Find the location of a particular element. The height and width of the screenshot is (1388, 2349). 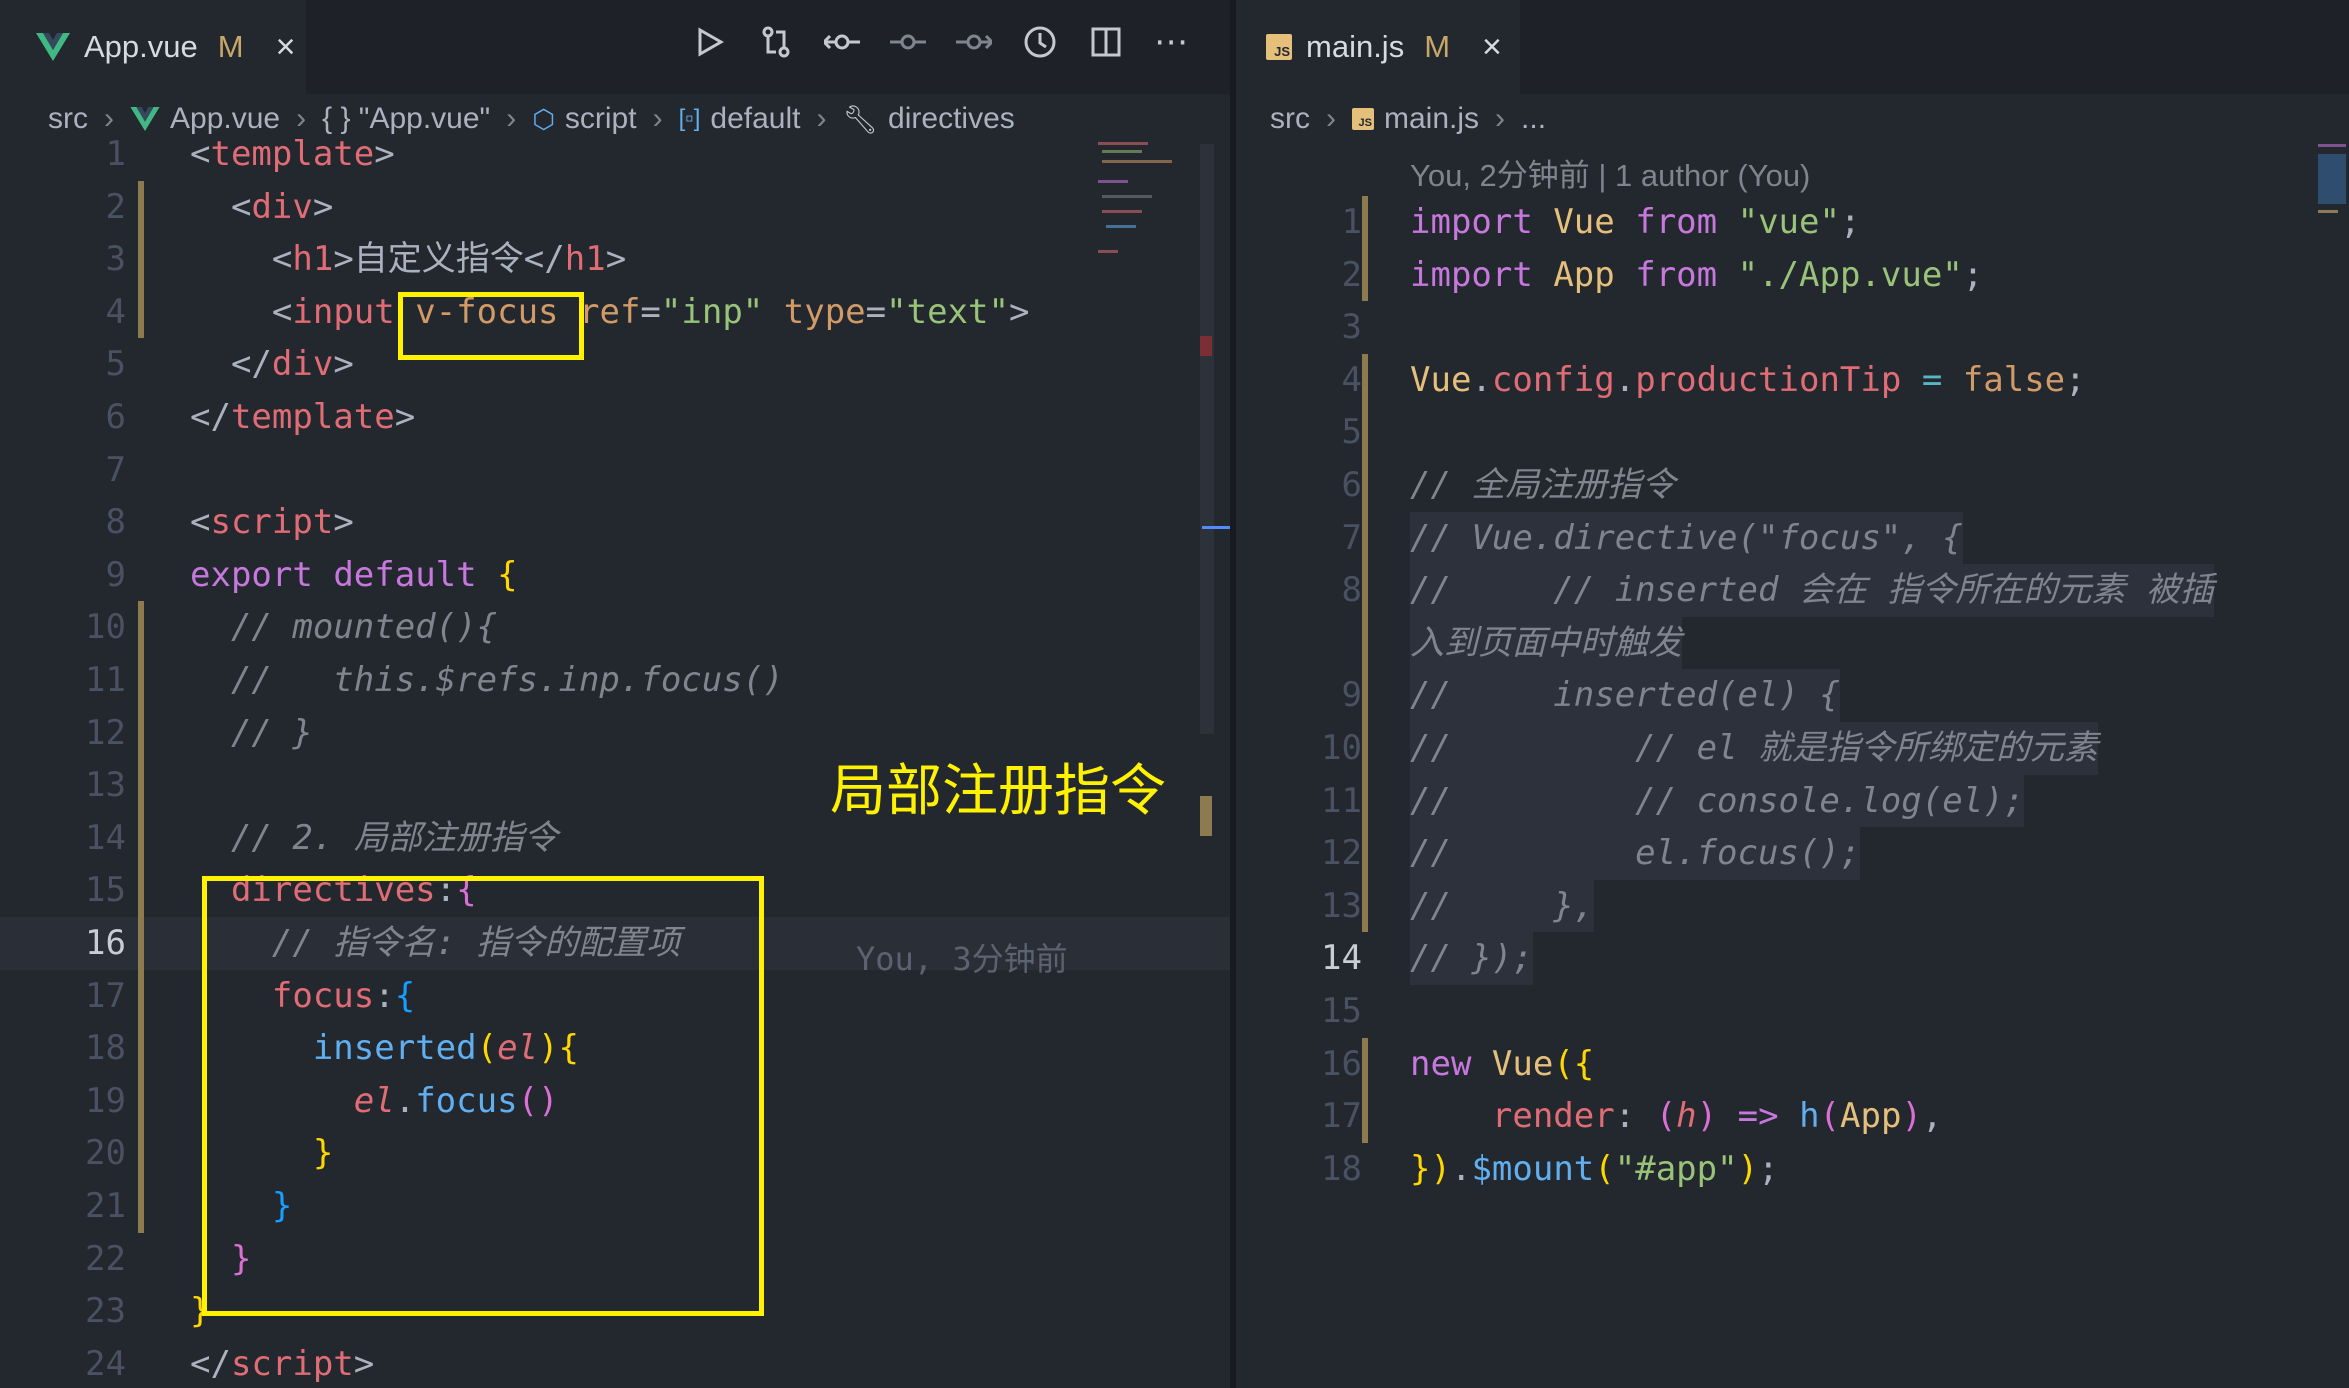

vertical-scrollbar is located at coordinates (1207, 439).